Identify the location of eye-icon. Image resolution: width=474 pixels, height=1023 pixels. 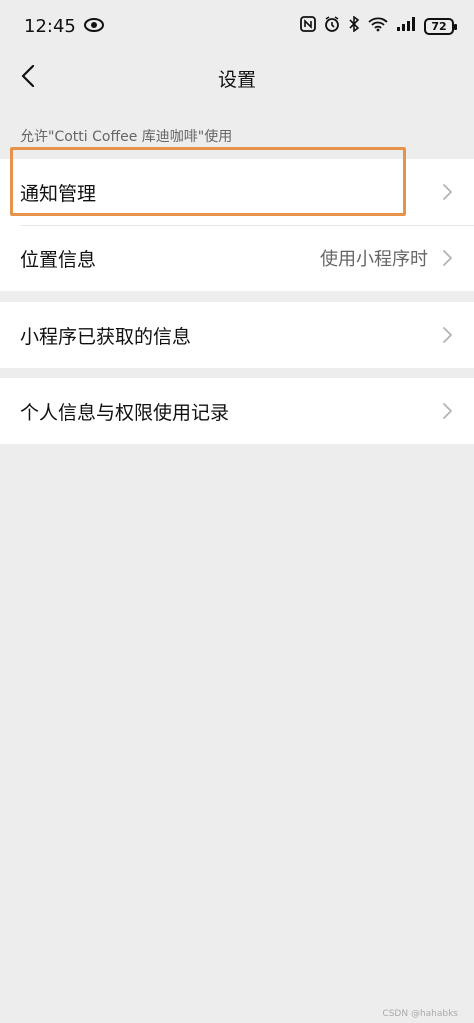
(93, 26).